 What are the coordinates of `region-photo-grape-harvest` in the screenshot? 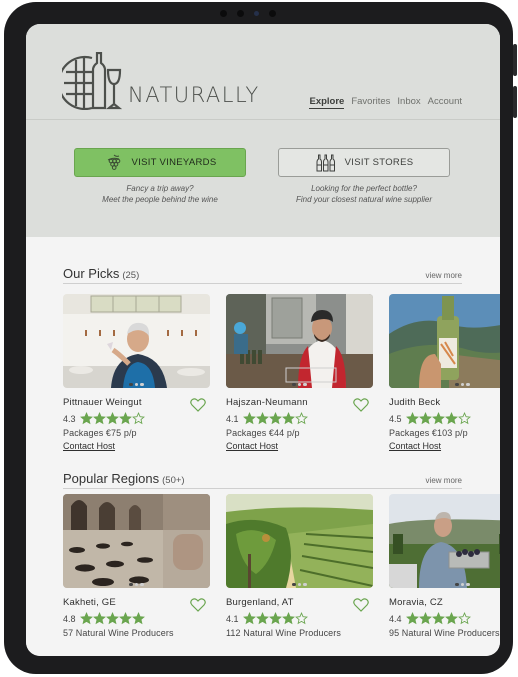 It's located at (444, 541).